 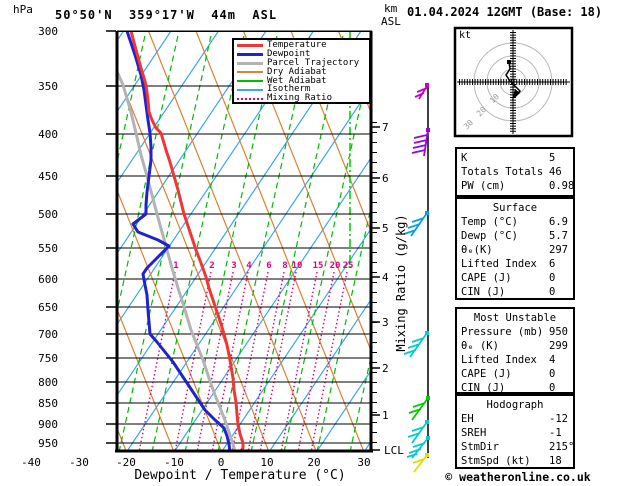 I want to click on temp-tick-20: 20, so click(x=314, y=462).